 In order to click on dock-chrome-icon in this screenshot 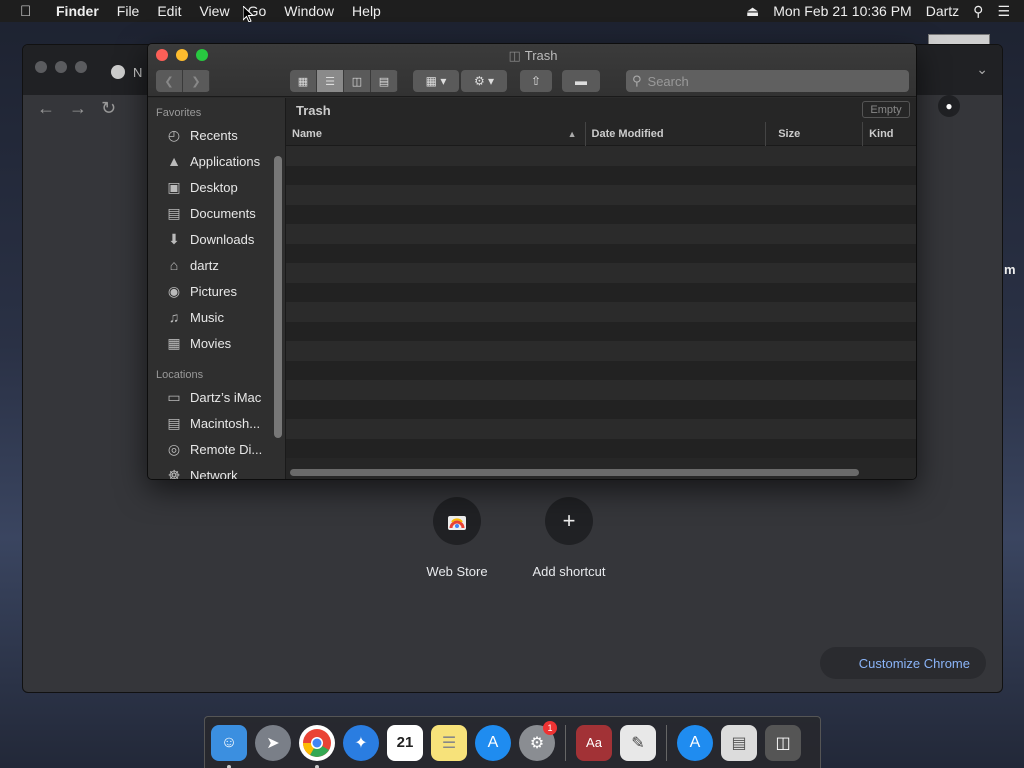, I will do `click(317, 746)`.